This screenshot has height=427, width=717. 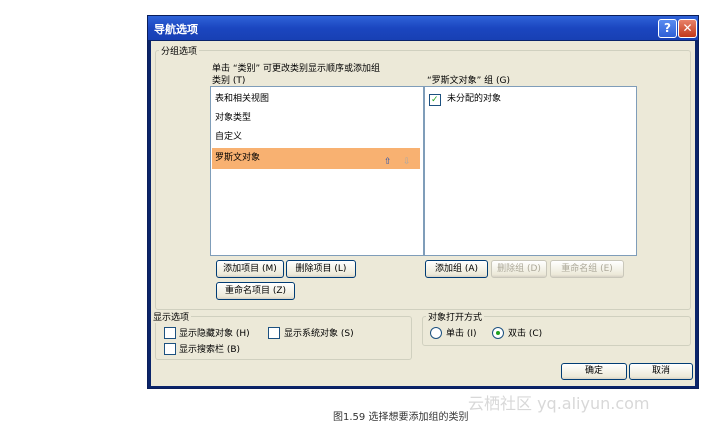 I want to click on single-click-label: 单击 (I), so click(x=461, y=334).